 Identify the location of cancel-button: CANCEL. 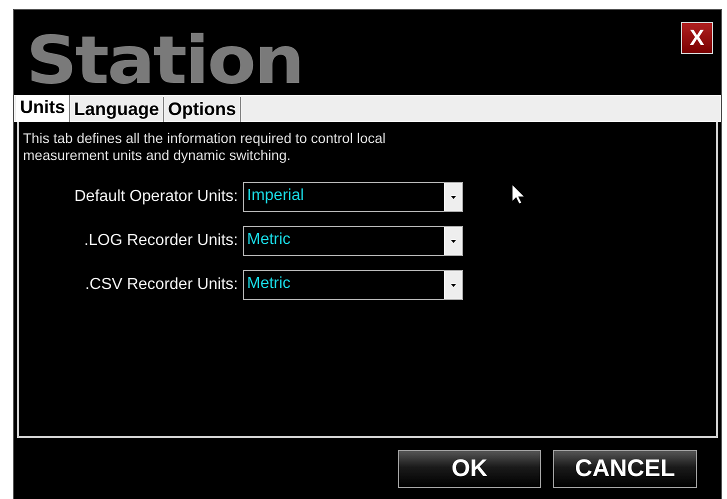
(625, 469).